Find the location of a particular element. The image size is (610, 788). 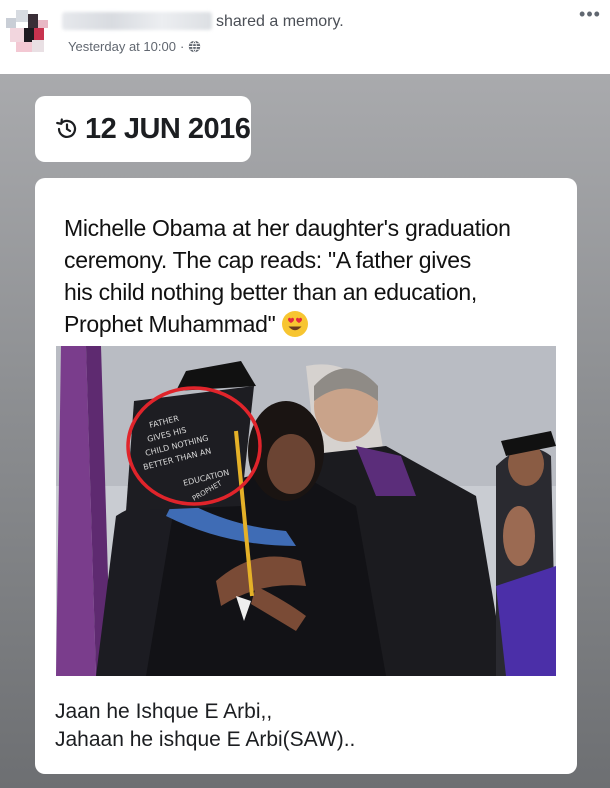

caption-line-last: Prophet Muhammad" is located at coordinates (309, 324).